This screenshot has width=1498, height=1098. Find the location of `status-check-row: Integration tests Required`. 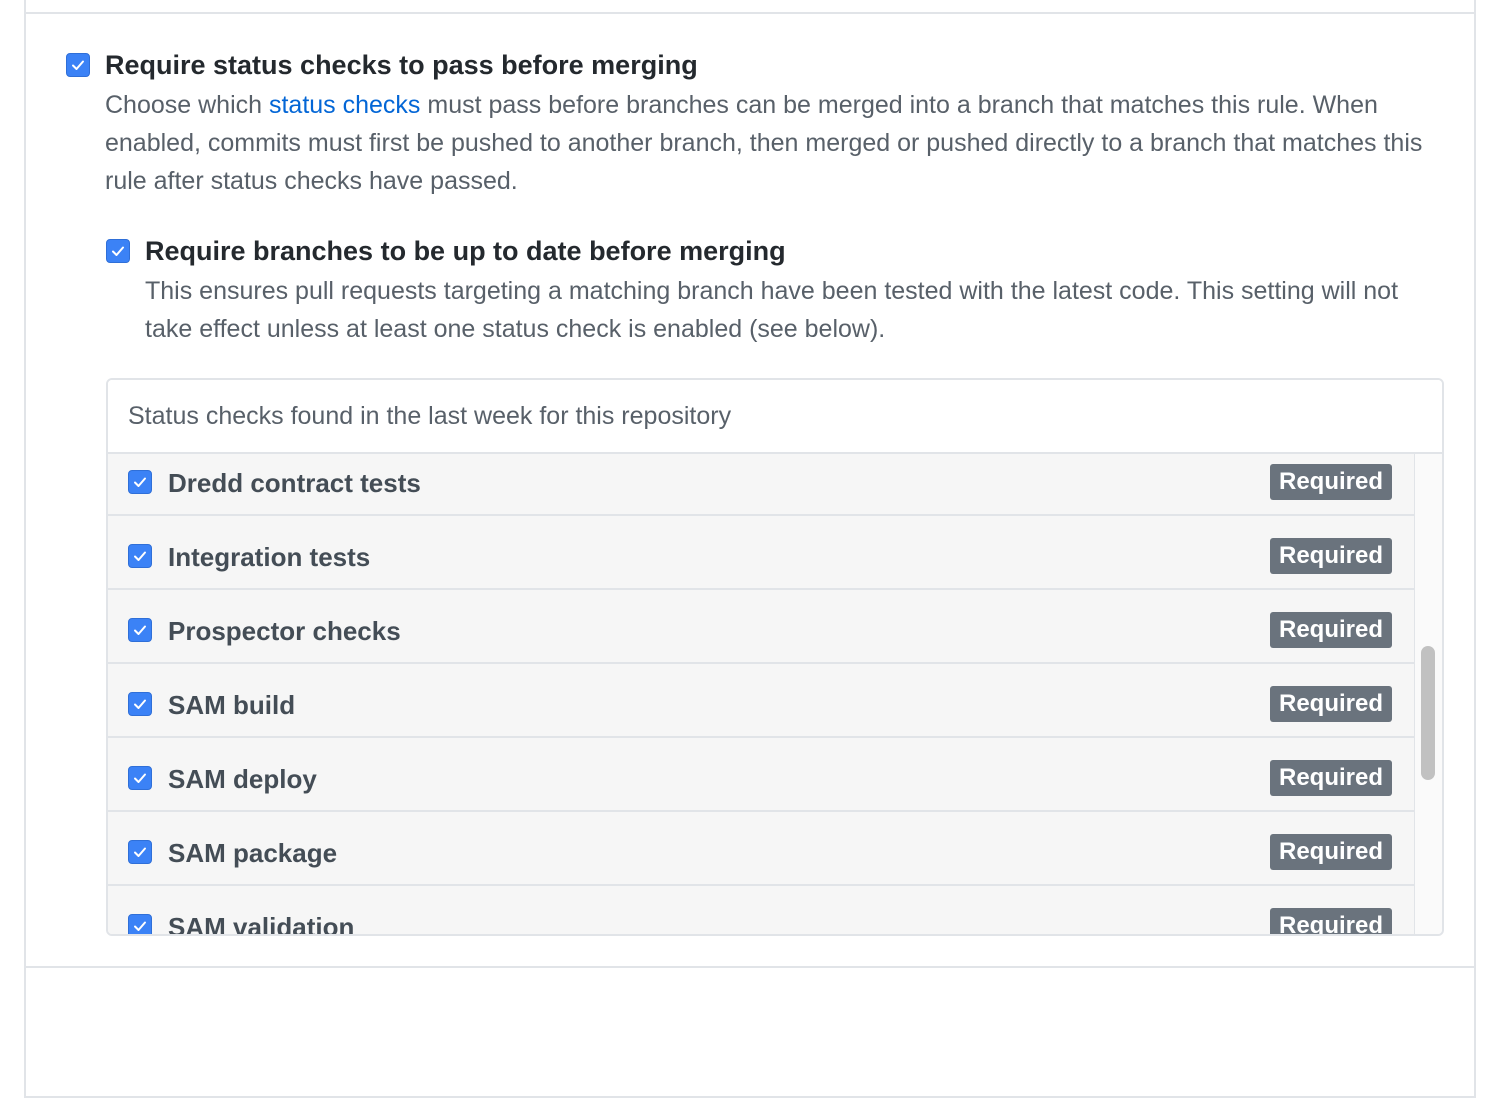

status-check-row: Integration tests Required is located at coordinates (761, 553).